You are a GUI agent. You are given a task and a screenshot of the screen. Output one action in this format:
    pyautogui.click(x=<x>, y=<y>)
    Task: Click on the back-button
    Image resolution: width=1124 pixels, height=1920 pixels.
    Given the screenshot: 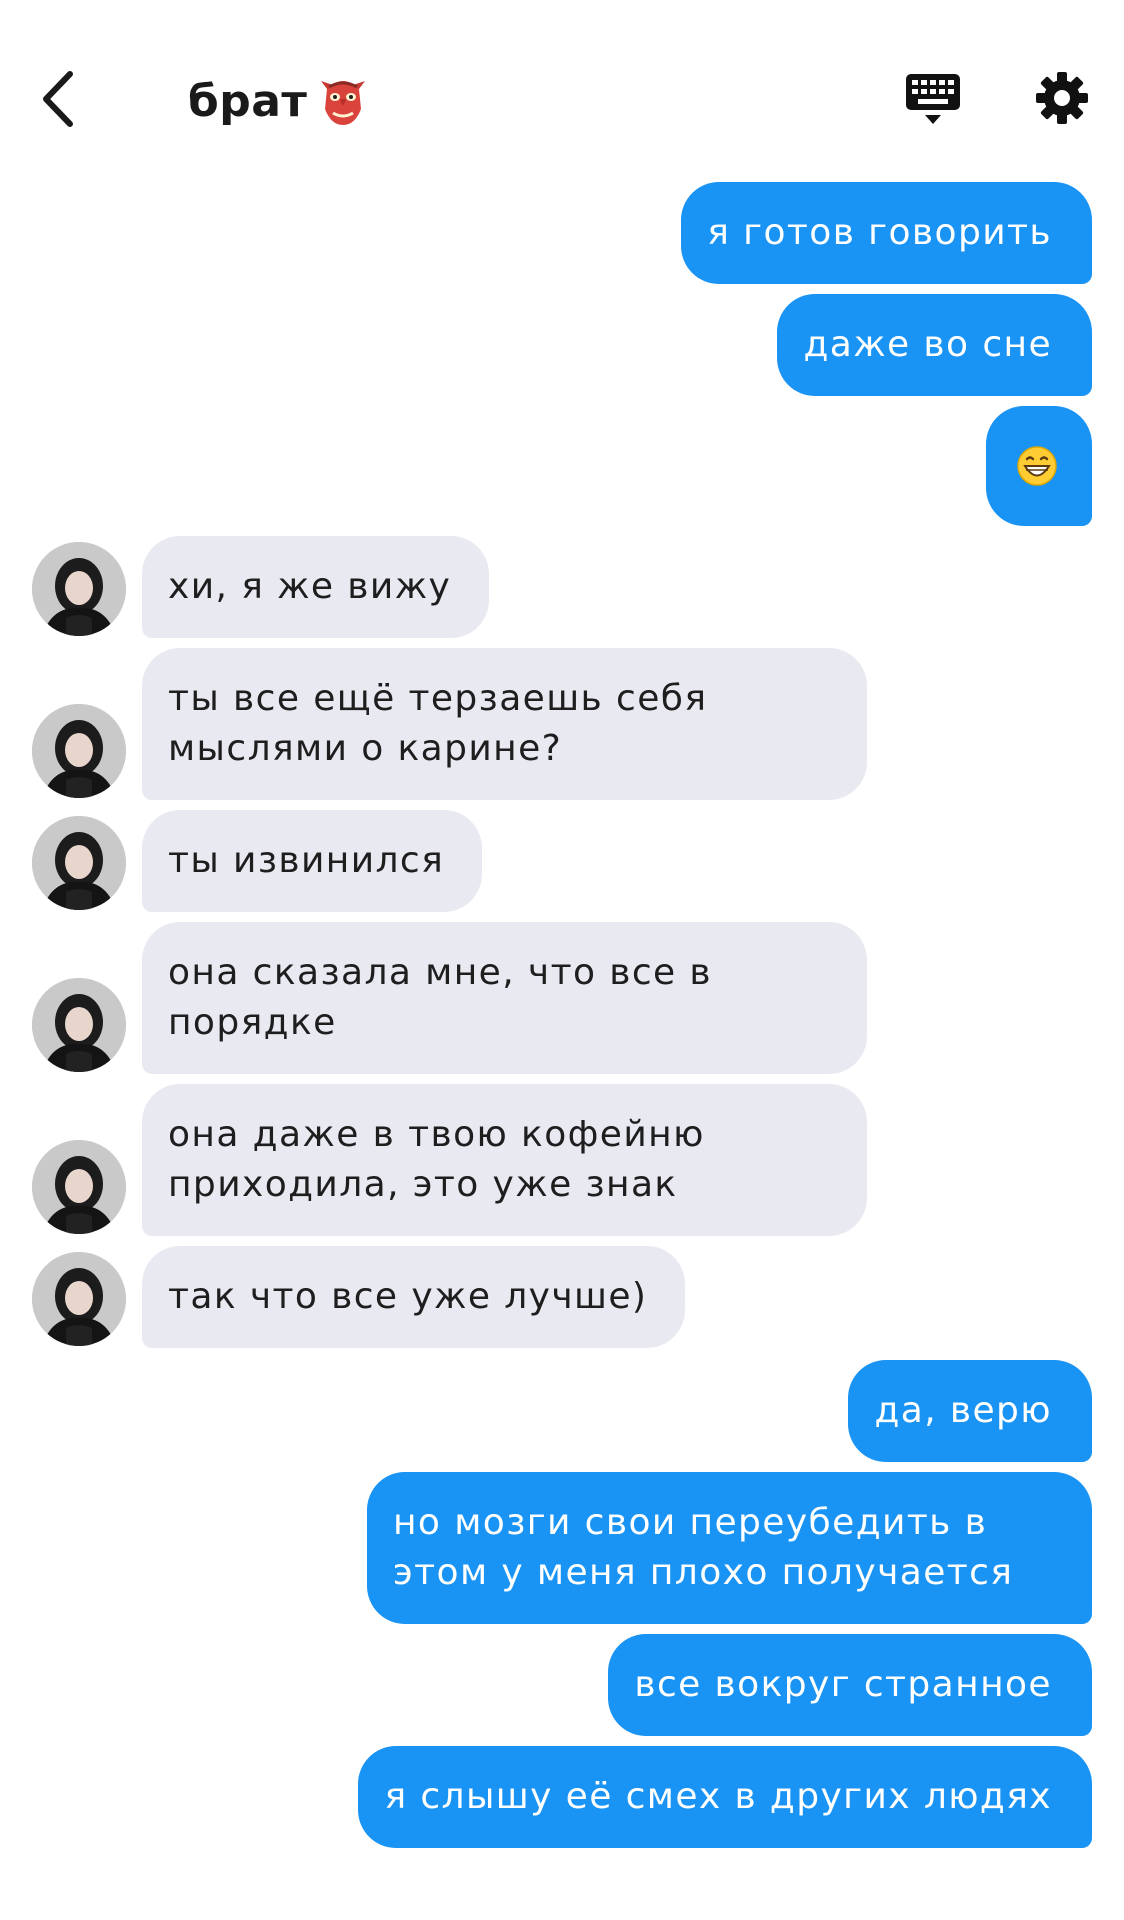 What is the action you would take?
    pyautogui.click(x=61, y=99)
    